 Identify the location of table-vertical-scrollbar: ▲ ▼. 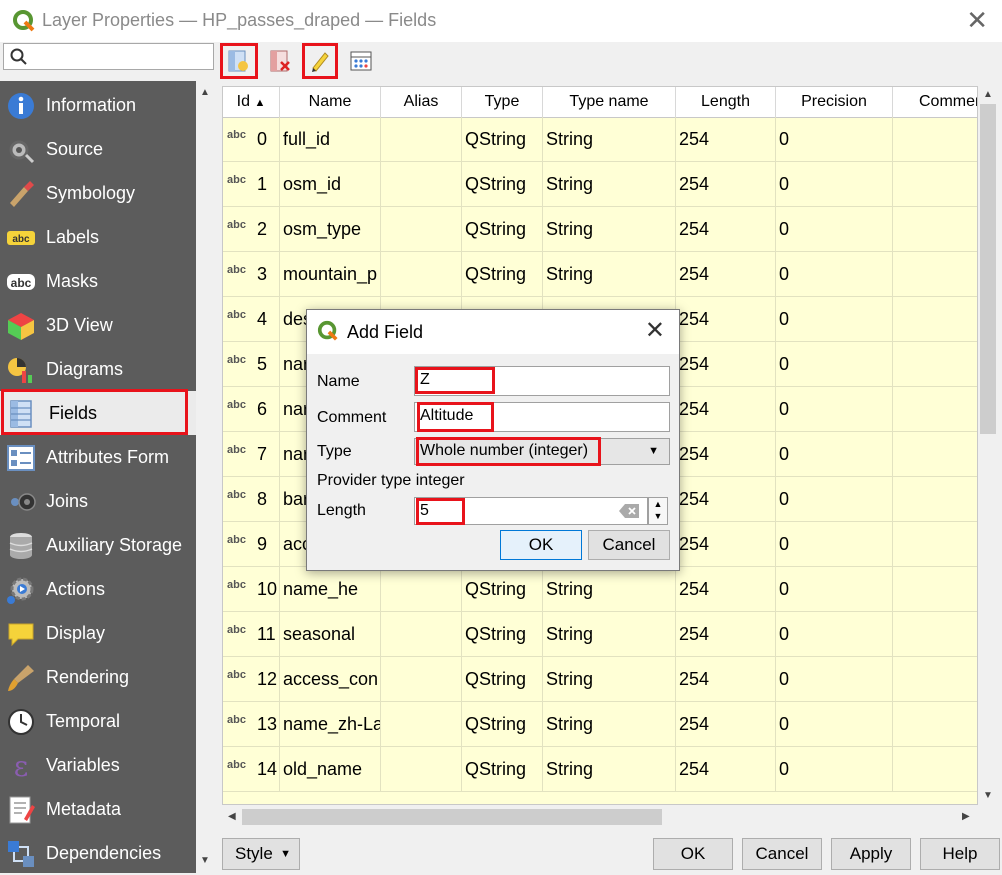
(988, 445).